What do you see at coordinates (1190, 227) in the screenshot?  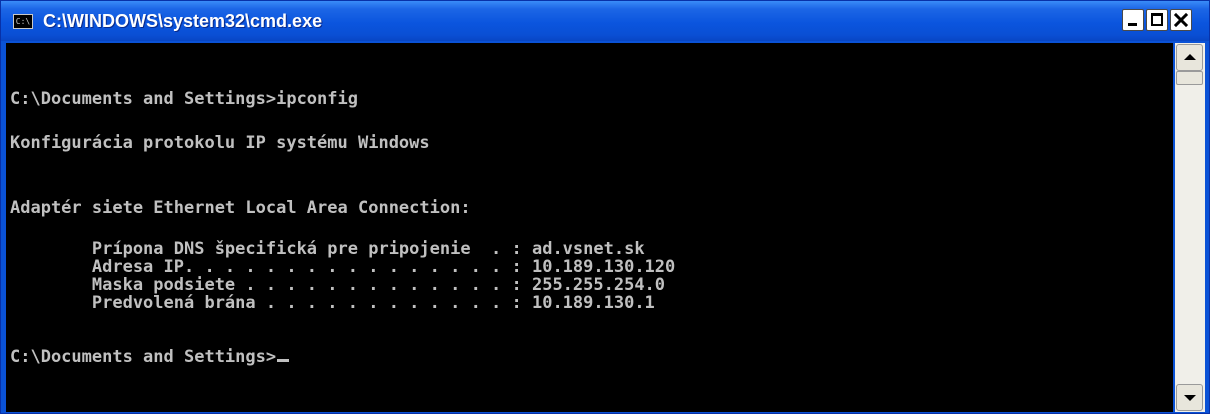 I see `vertical-scrollbar` at bounding box center [1190, 227].